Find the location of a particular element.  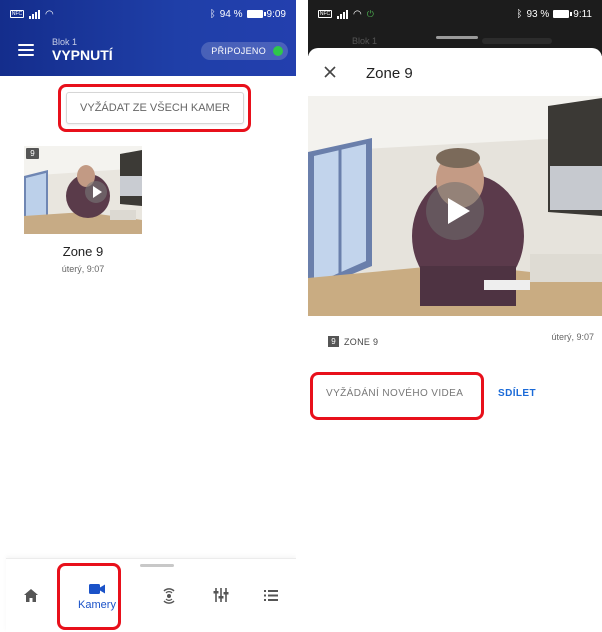

bottom-navigation: Kamery is located at coordinates (151, 595).